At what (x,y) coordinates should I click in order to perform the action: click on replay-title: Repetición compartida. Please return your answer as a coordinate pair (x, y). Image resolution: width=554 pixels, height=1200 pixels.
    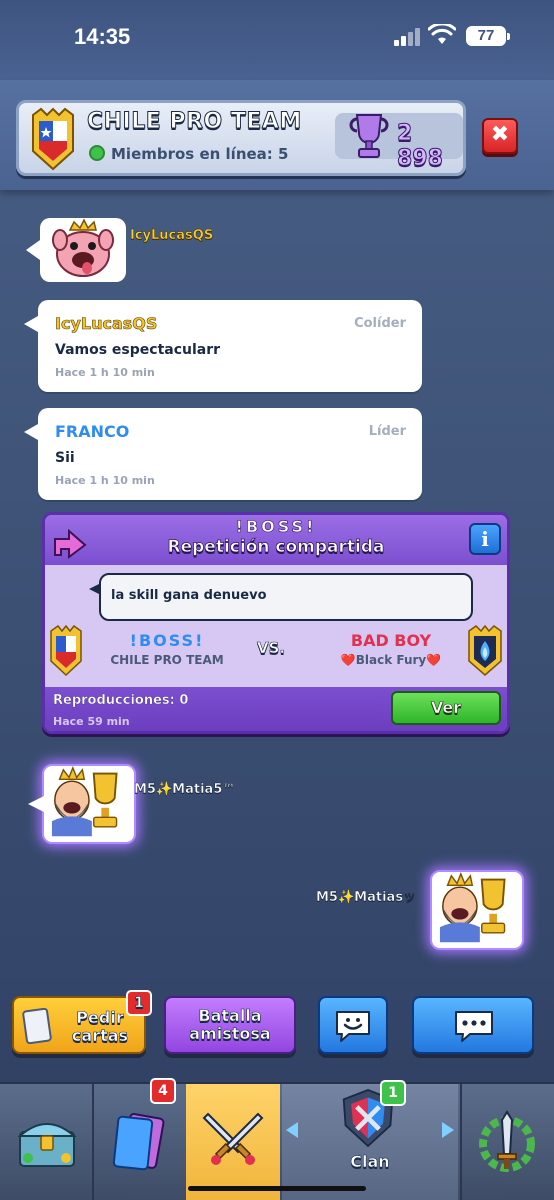
    Looking at the image, I should click on (276, 547).